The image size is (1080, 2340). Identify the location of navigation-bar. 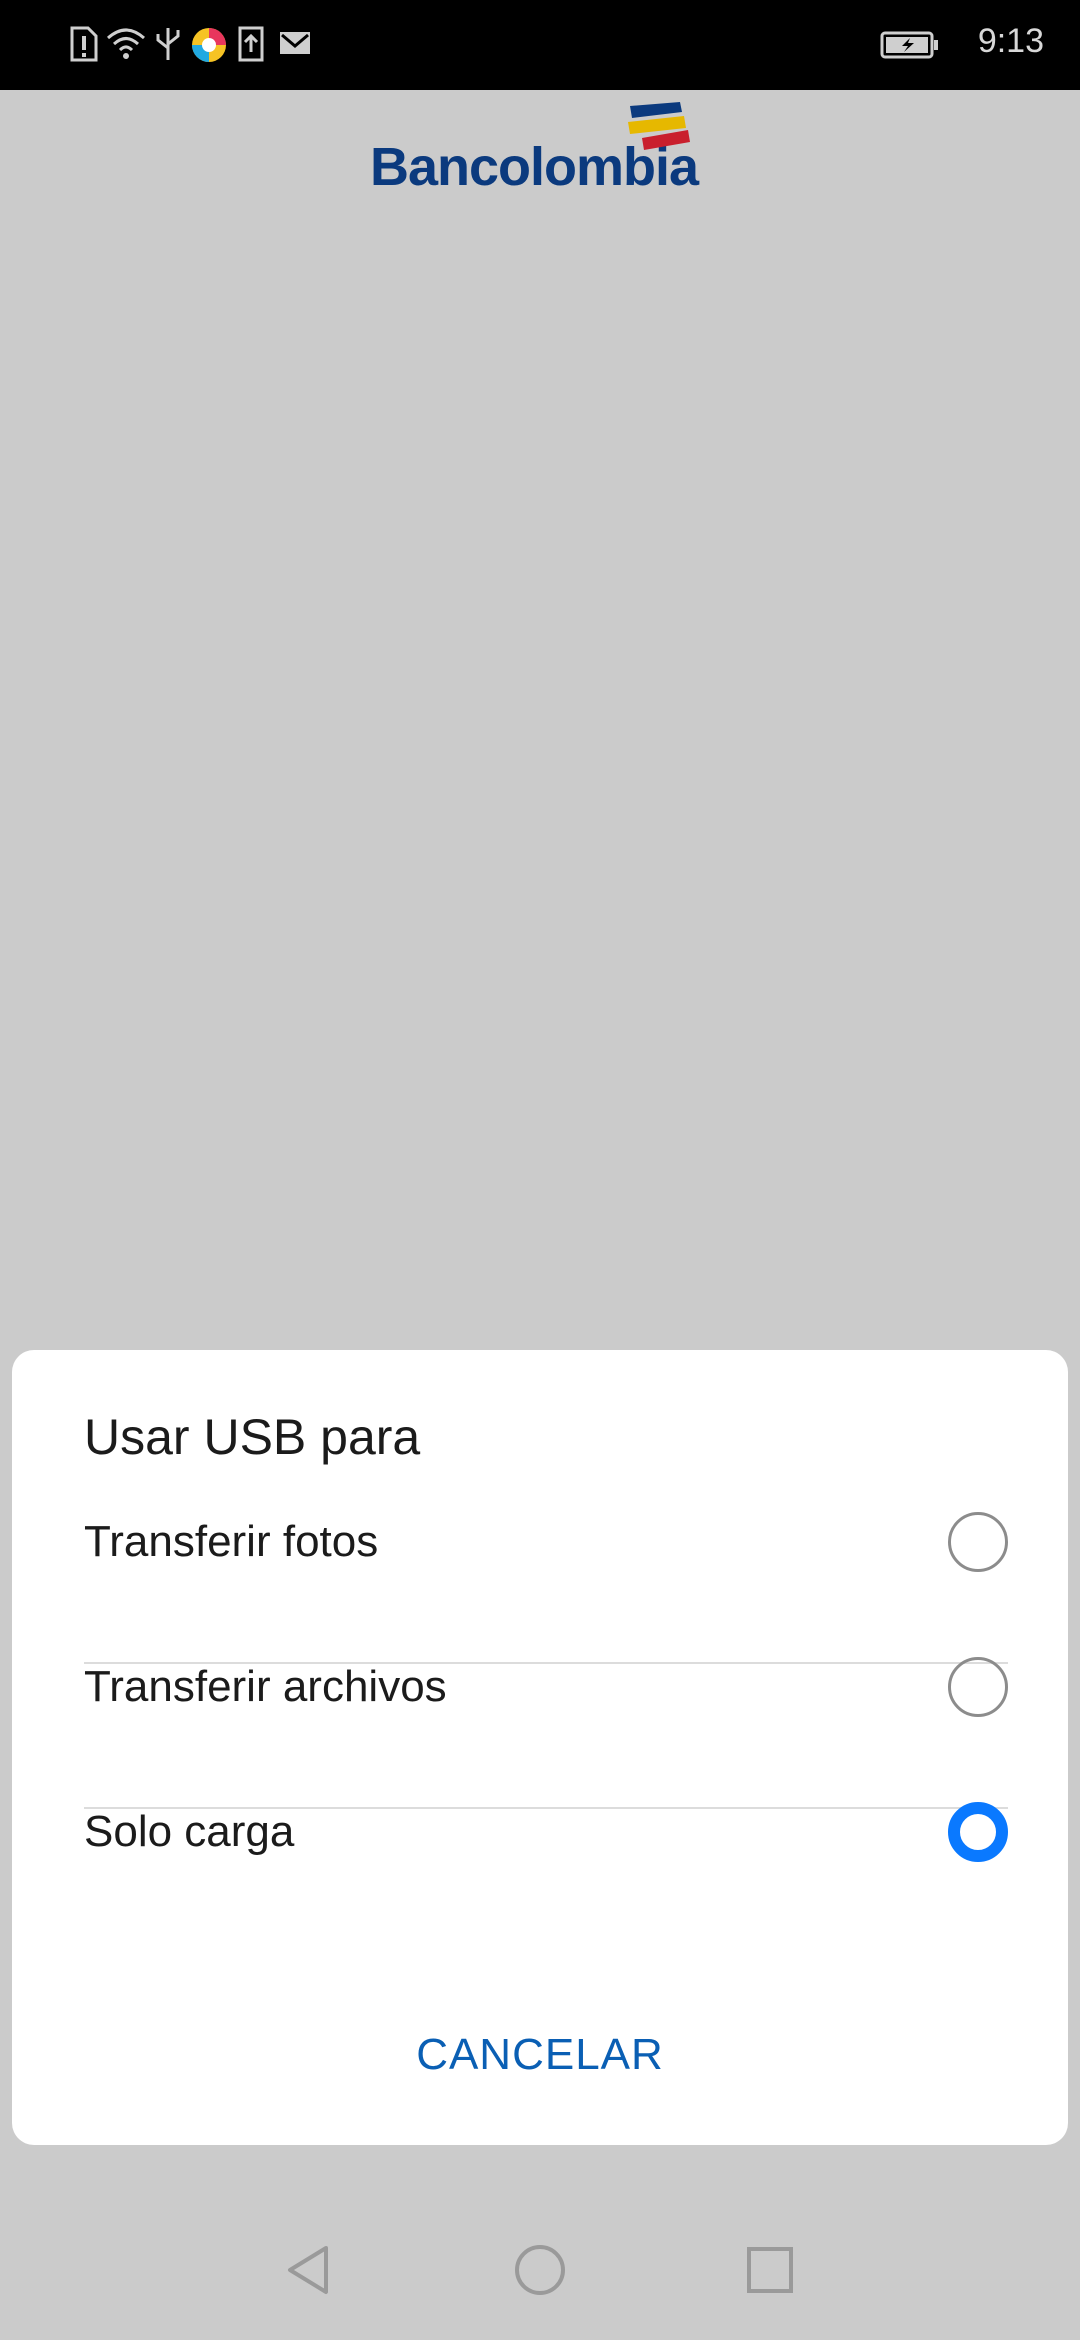
(540, 2275).